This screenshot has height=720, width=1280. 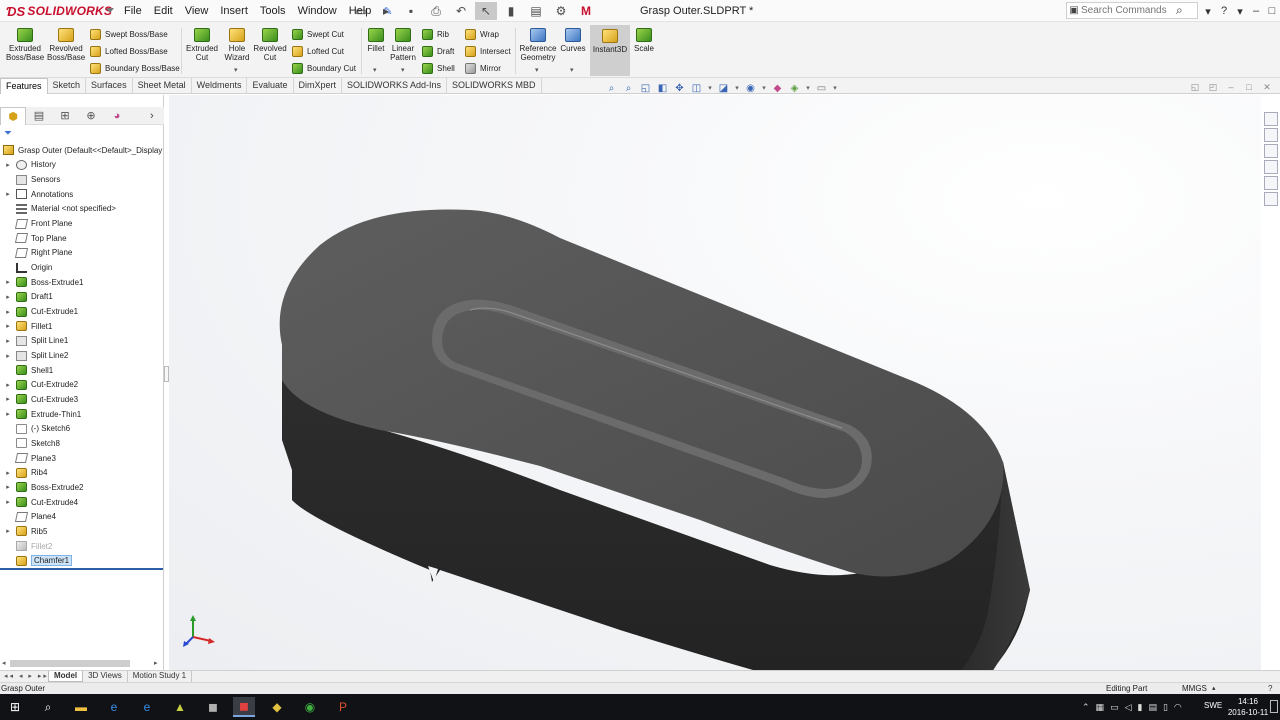 I want to click on tree-item: ▸ Rib5, so click(x=81, y=531).